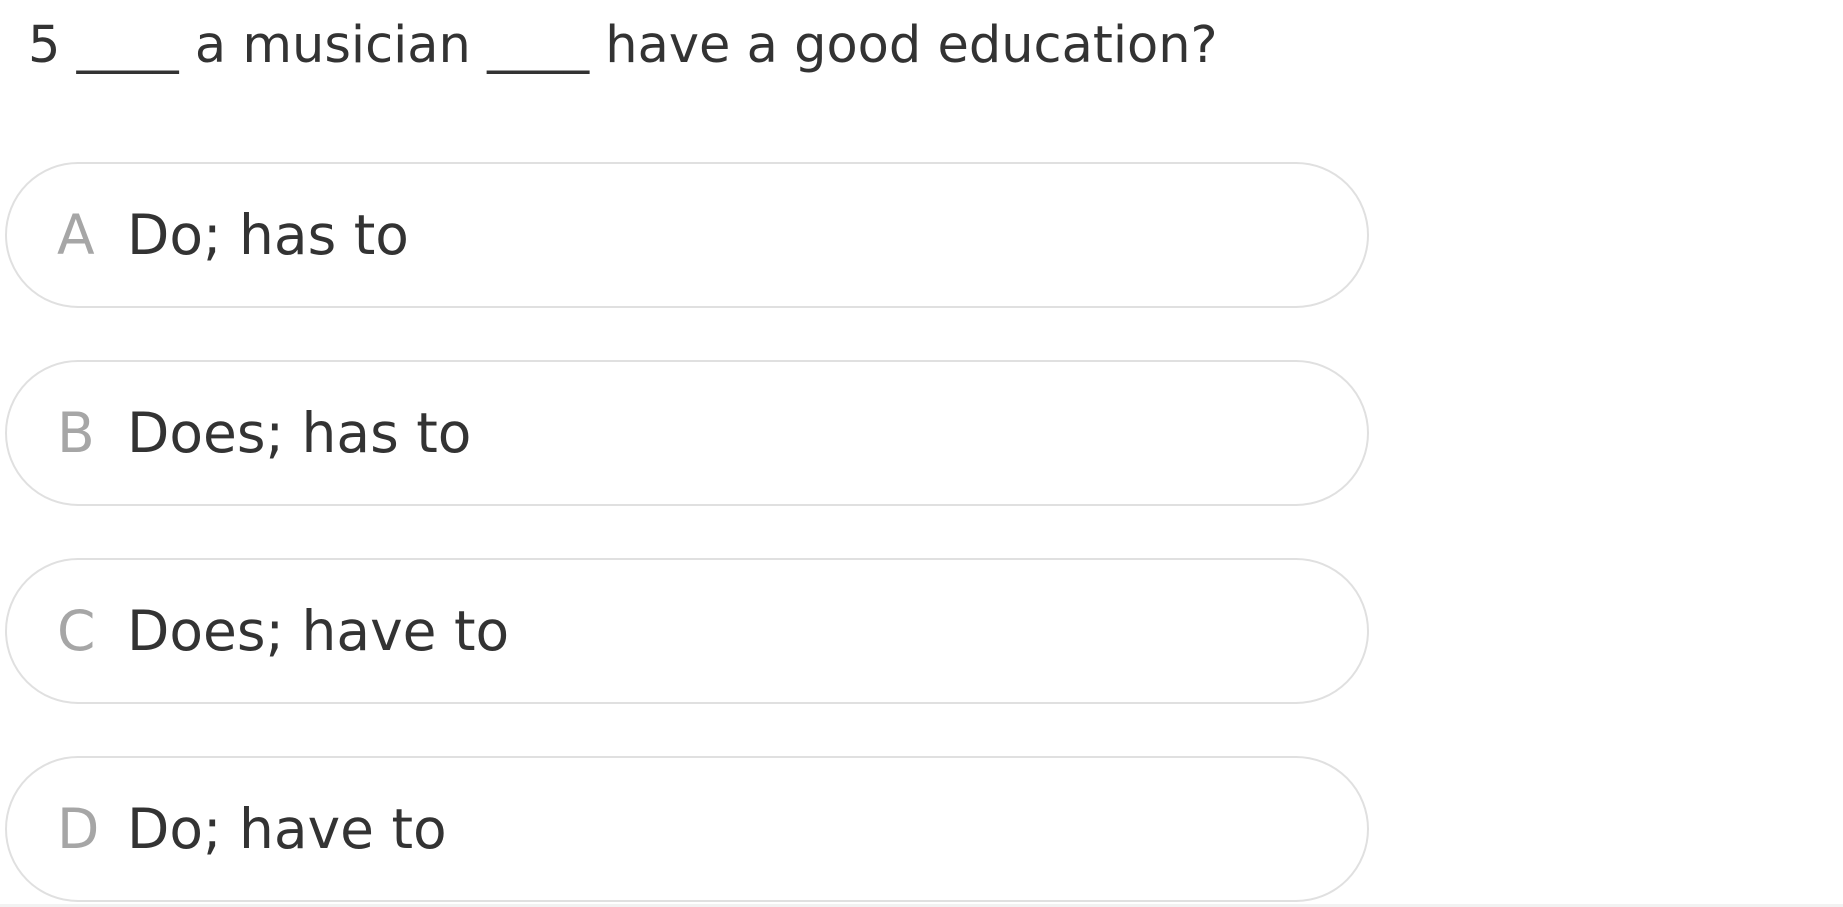 The image size is (1843, 907). Describe the element at coordinates (76, 631) in the screenshot. I see `option-letter: C` at that location.